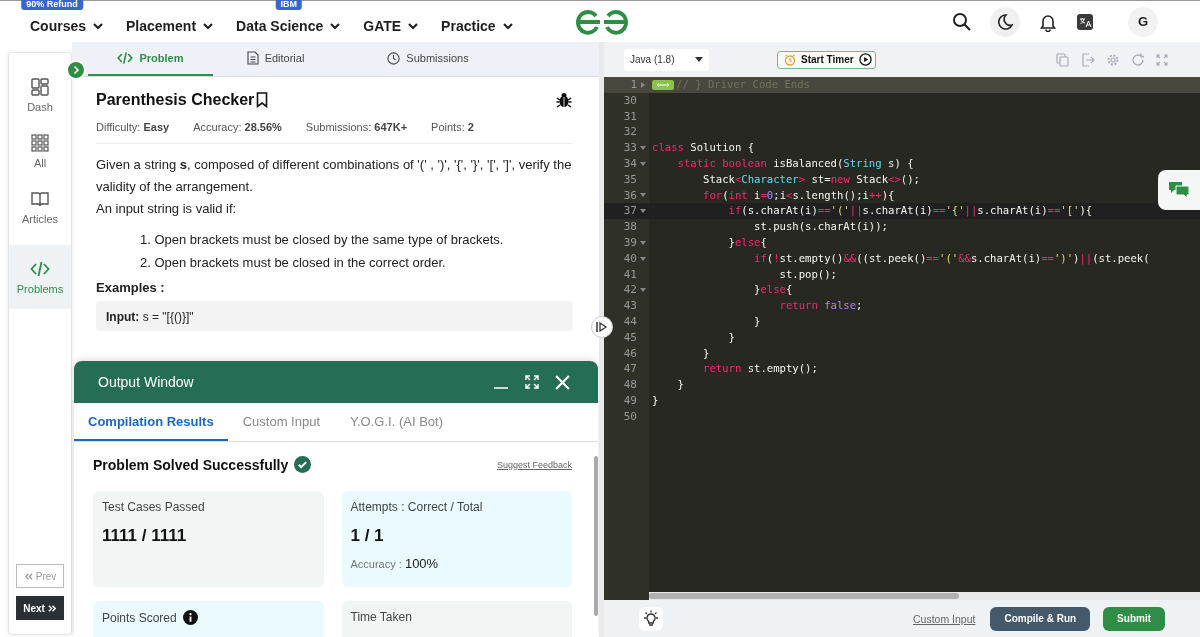 This screenshot has height=637, width=1200. Describe the element at coordinates (951, 258) in the screenshot. I see `code-line: if(!st.empty()&&((st.peek()=='('&&s.charAt(i)==')')||(st.peek(` at that location.